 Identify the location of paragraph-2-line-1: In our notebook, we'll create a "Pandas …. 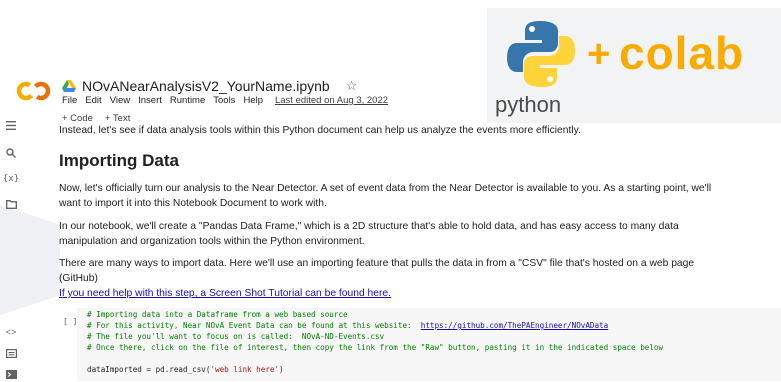
(369, 226).